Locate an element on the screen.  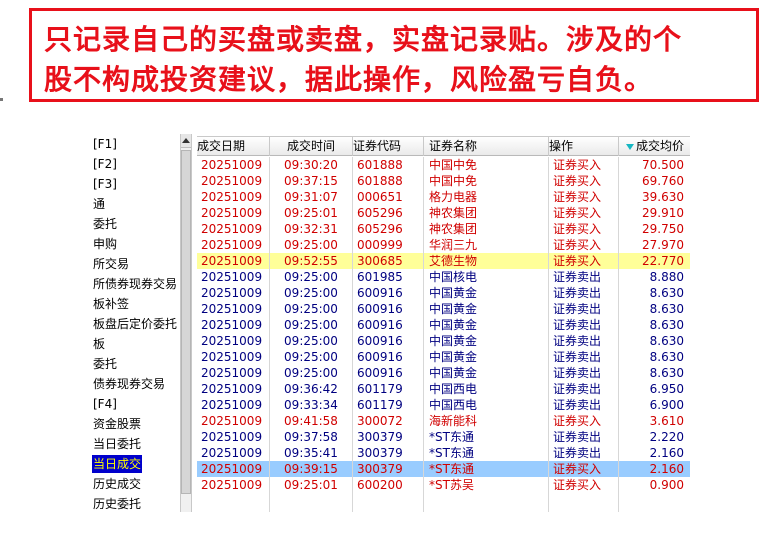
scroll-thumb is located at coordinates (186, 322).